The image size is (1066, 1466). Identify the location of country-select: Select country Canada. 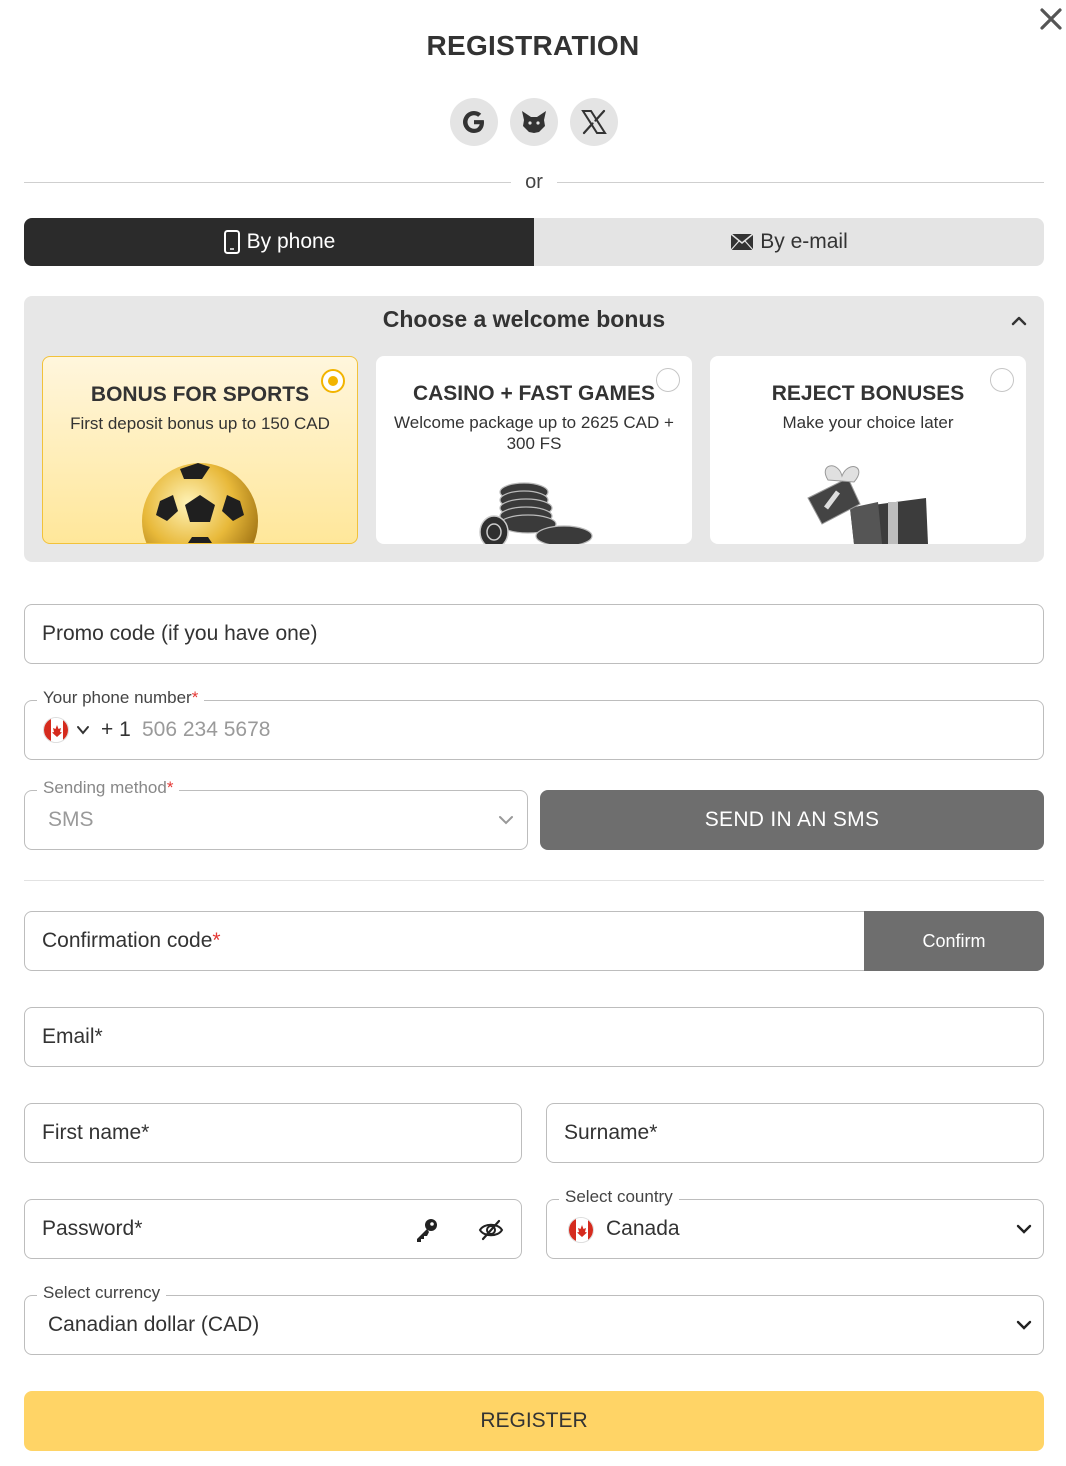
(795, 1223).